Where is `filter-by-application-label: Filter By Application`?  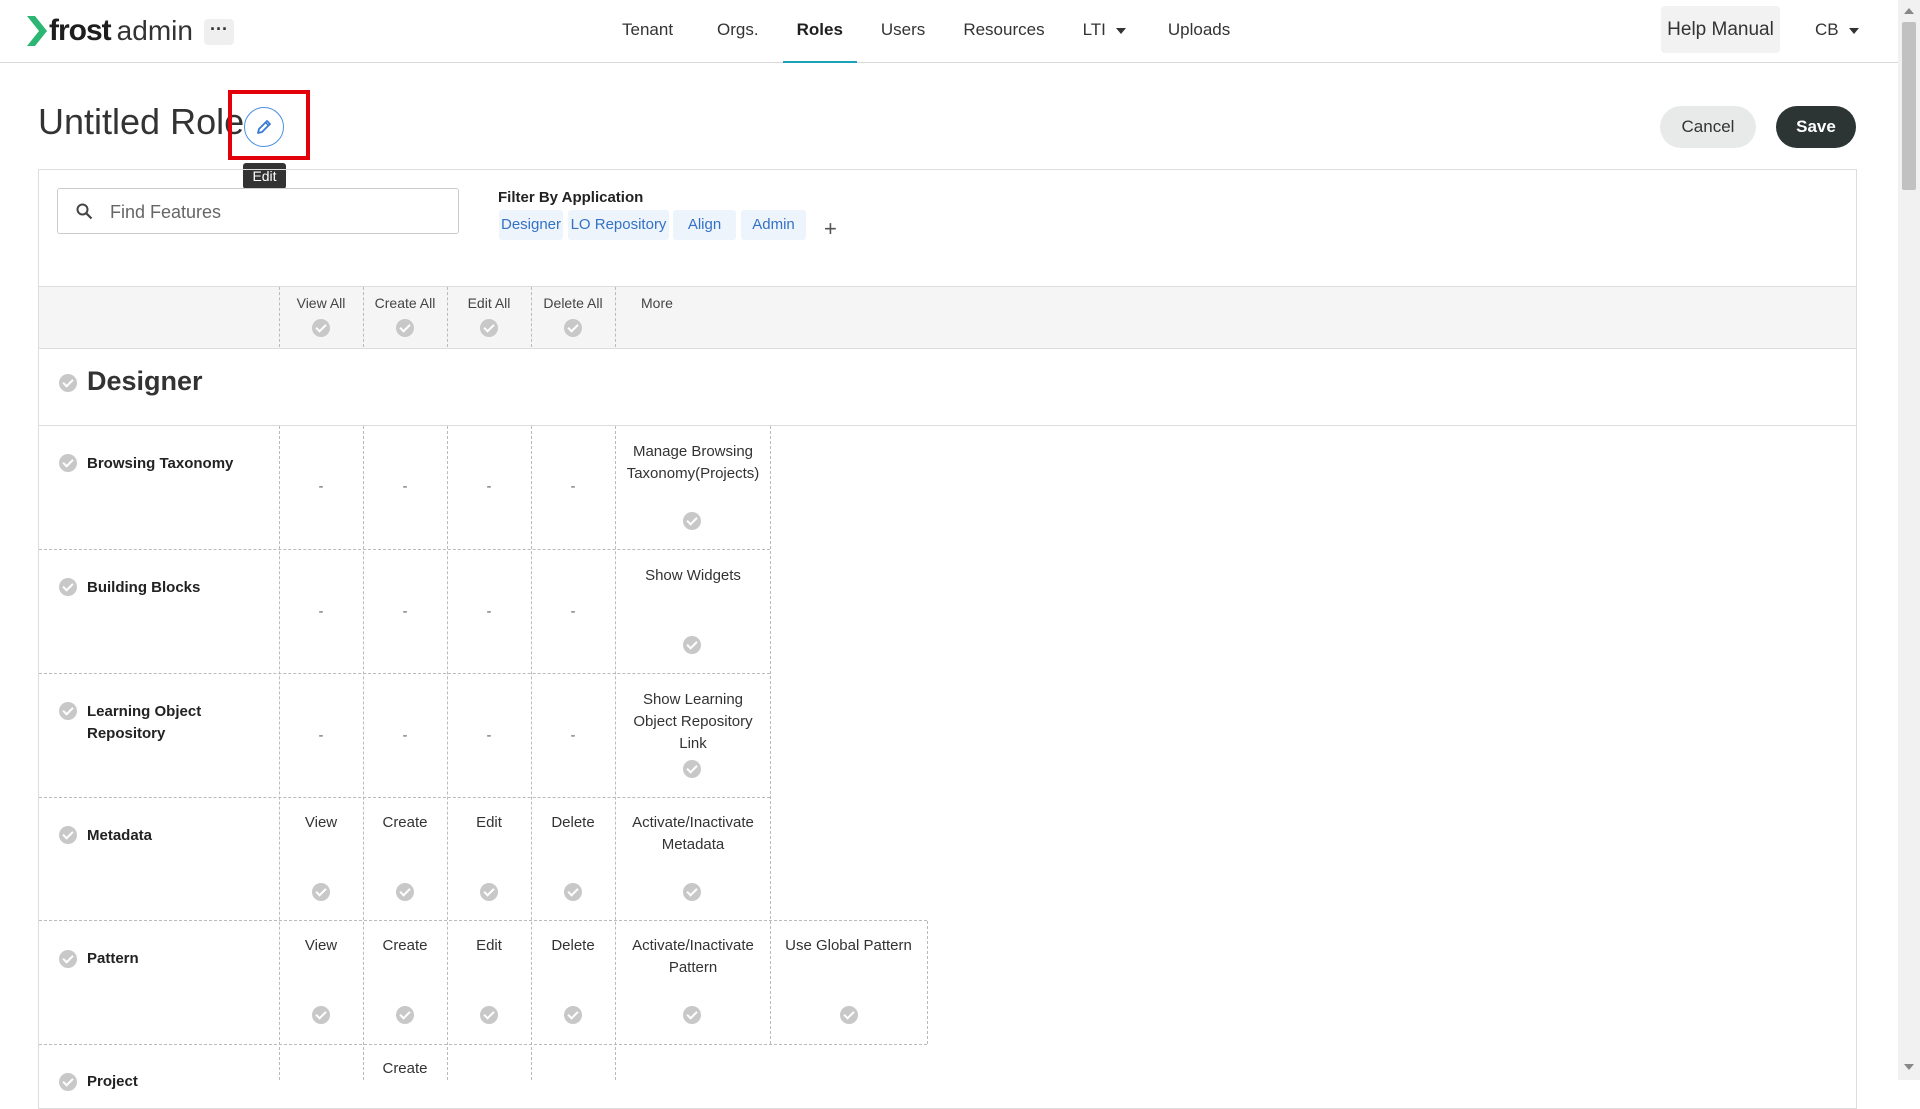 filter-by-application-label: Filter By Application is located at coordinates (571, 197).